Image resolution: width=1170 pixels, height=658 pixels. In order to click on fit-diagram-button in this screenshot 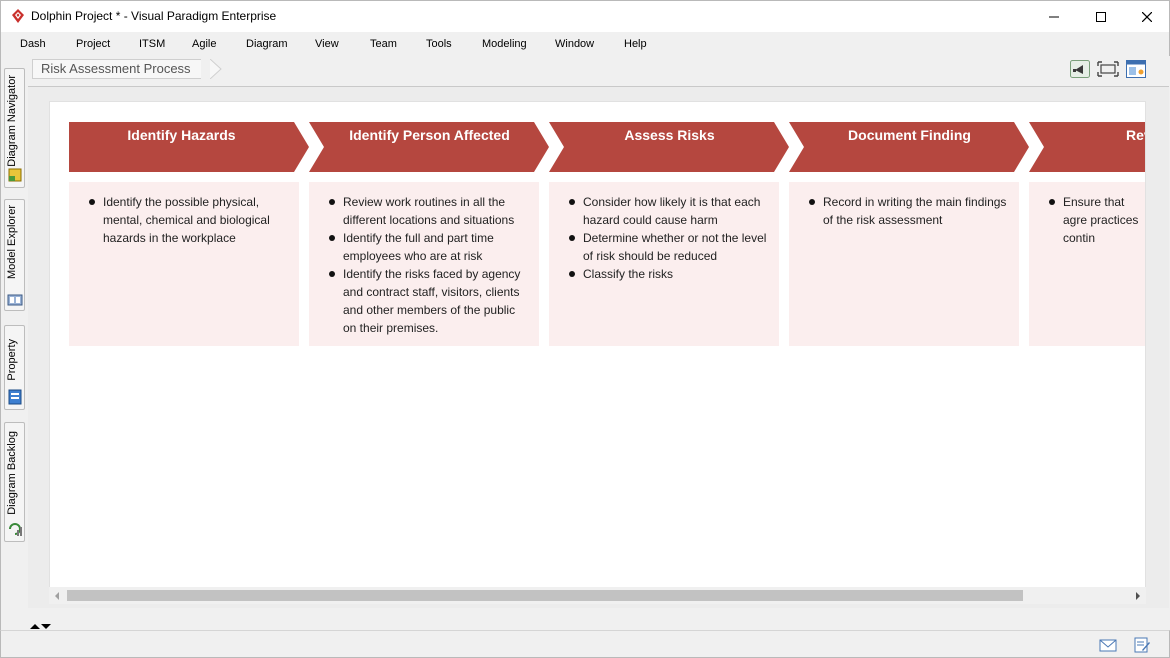, I will do `click(1108, 69)`.